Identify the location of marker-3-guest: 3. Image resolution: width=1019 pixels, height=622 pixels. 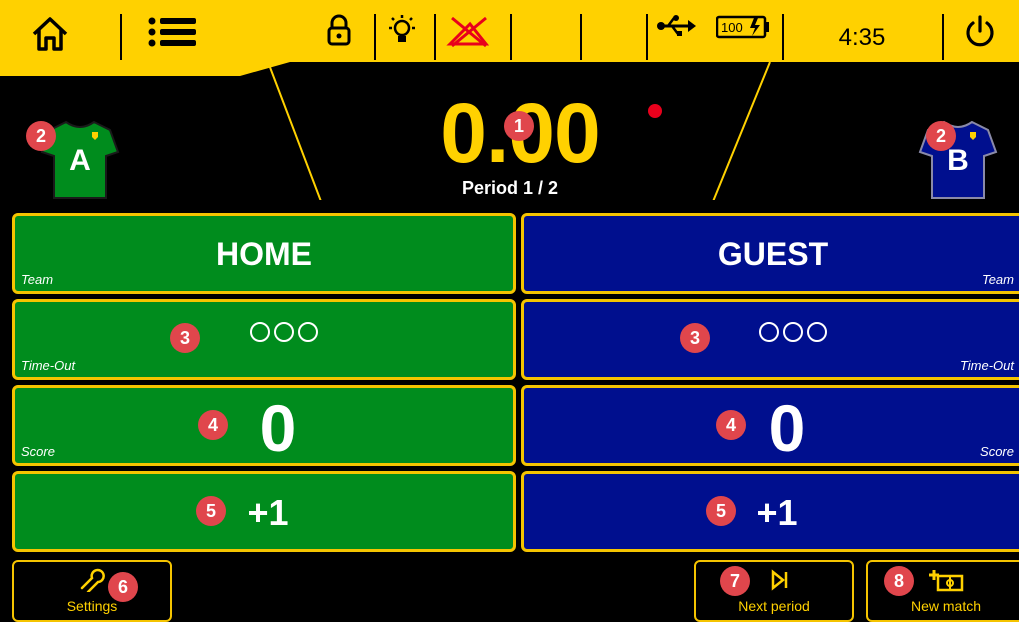
(695, 338).